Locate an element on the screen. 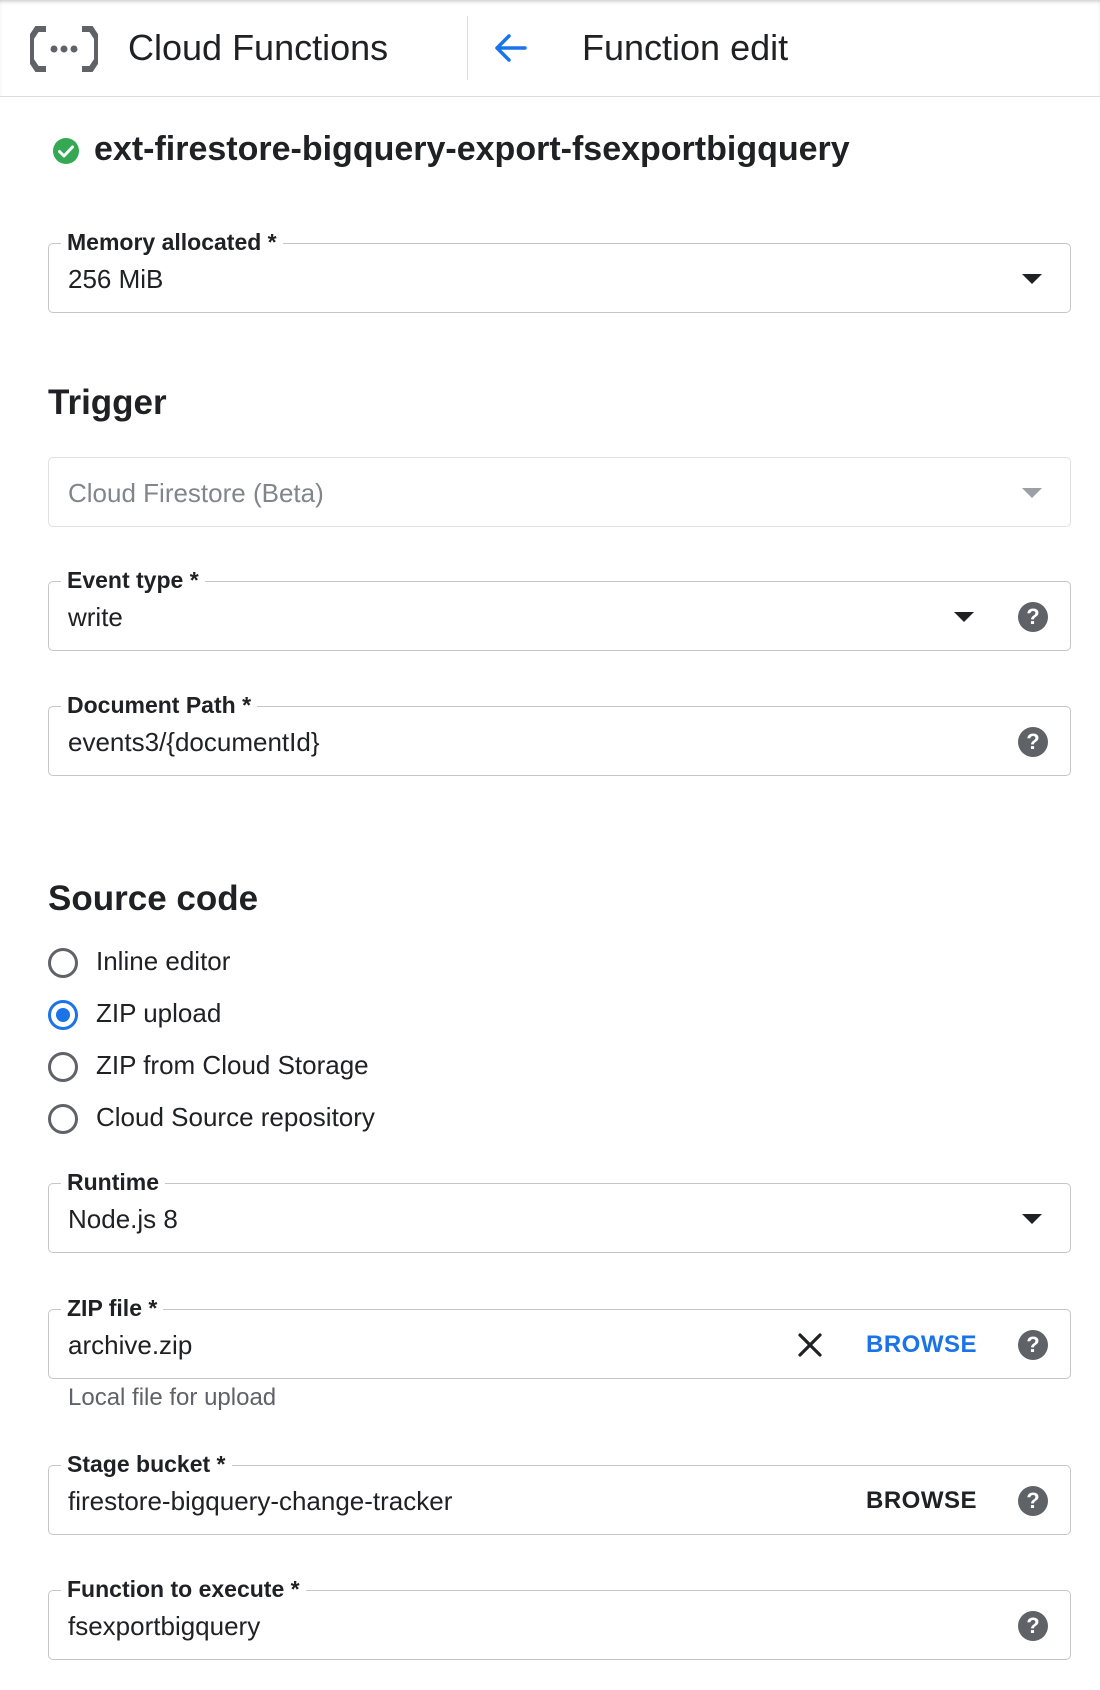 The height and width of the screenshot is (1690, 1100). runtime-label: Runtime is located at coordinates (113, 1182).